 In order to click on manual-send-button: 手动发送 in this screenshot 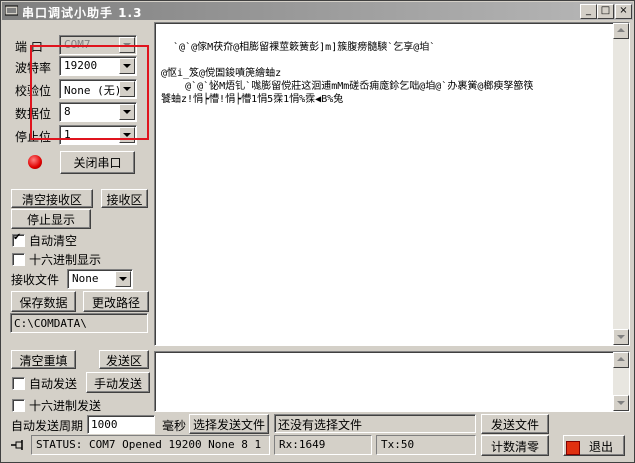, I will do `click(118, 382)`.